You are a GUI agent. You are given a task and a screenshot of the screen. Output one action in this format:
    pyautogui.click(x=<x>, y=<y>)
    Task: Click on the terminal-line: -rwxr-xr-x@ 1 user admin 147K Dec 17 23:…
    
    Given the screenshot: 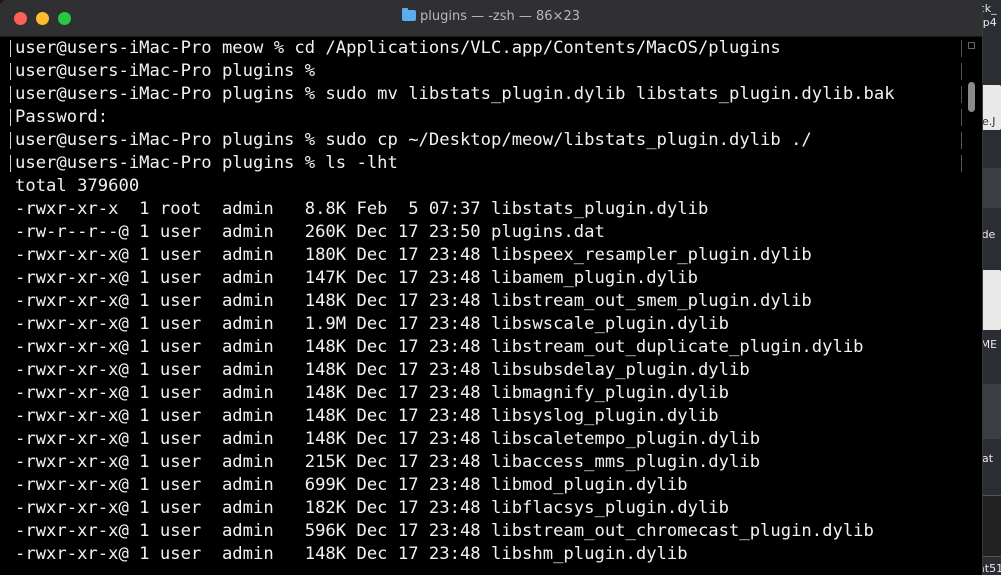 What is the action you would take?
    pyautogui.click(x=356, y=278)
    